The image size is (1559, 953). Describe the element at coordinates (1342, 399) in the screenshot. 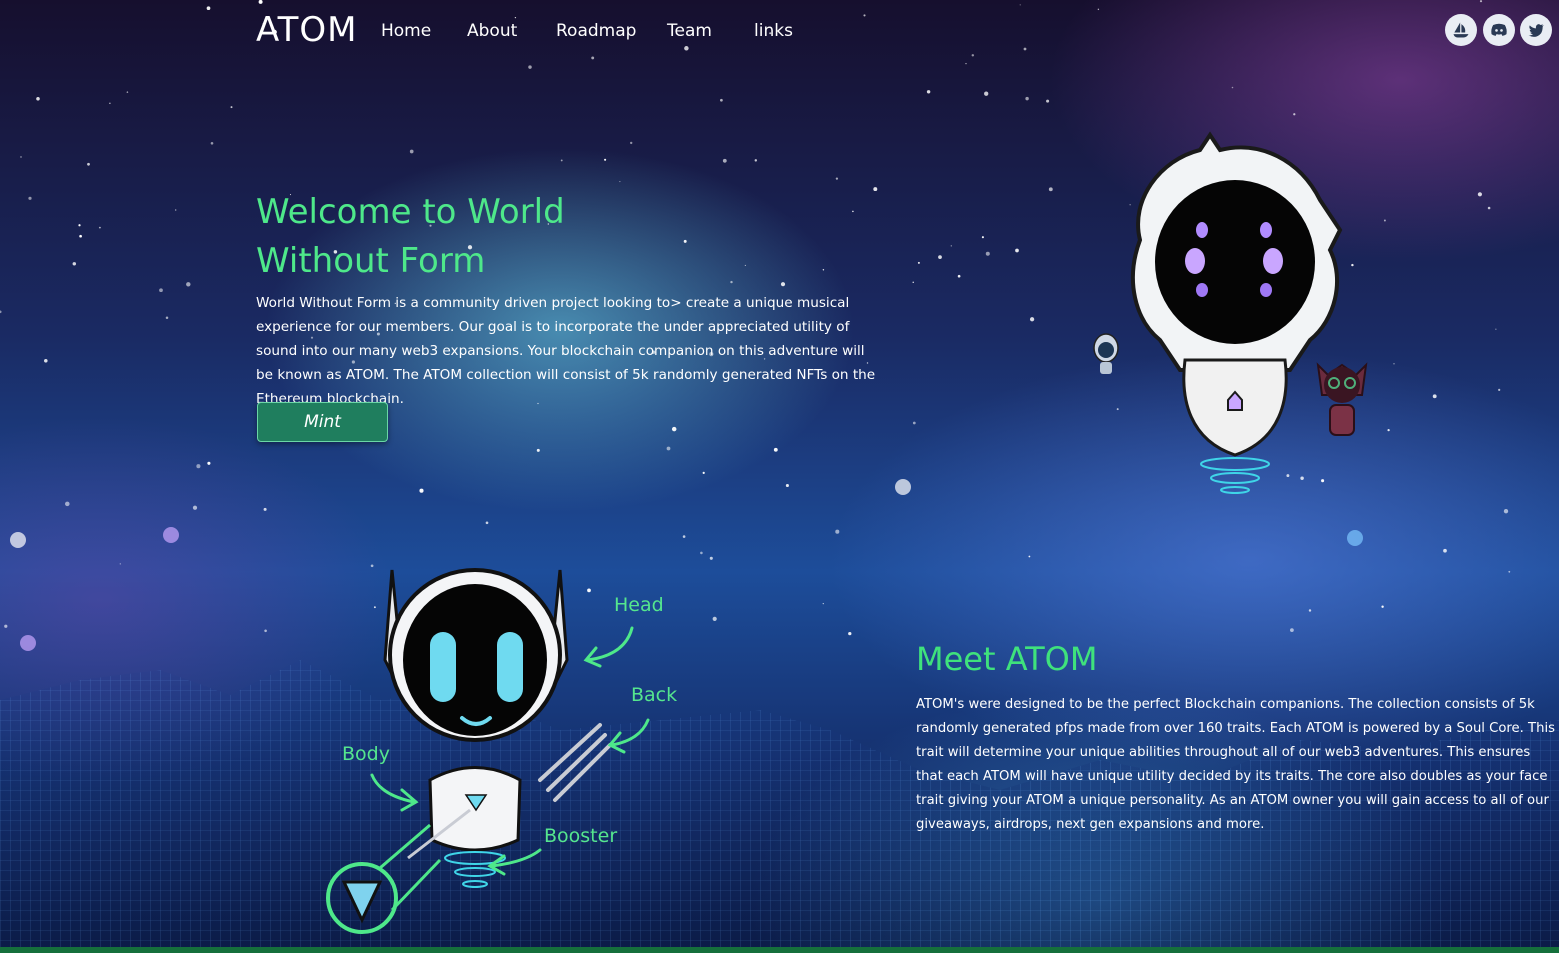

I see `atom-character-small-right` at that location.